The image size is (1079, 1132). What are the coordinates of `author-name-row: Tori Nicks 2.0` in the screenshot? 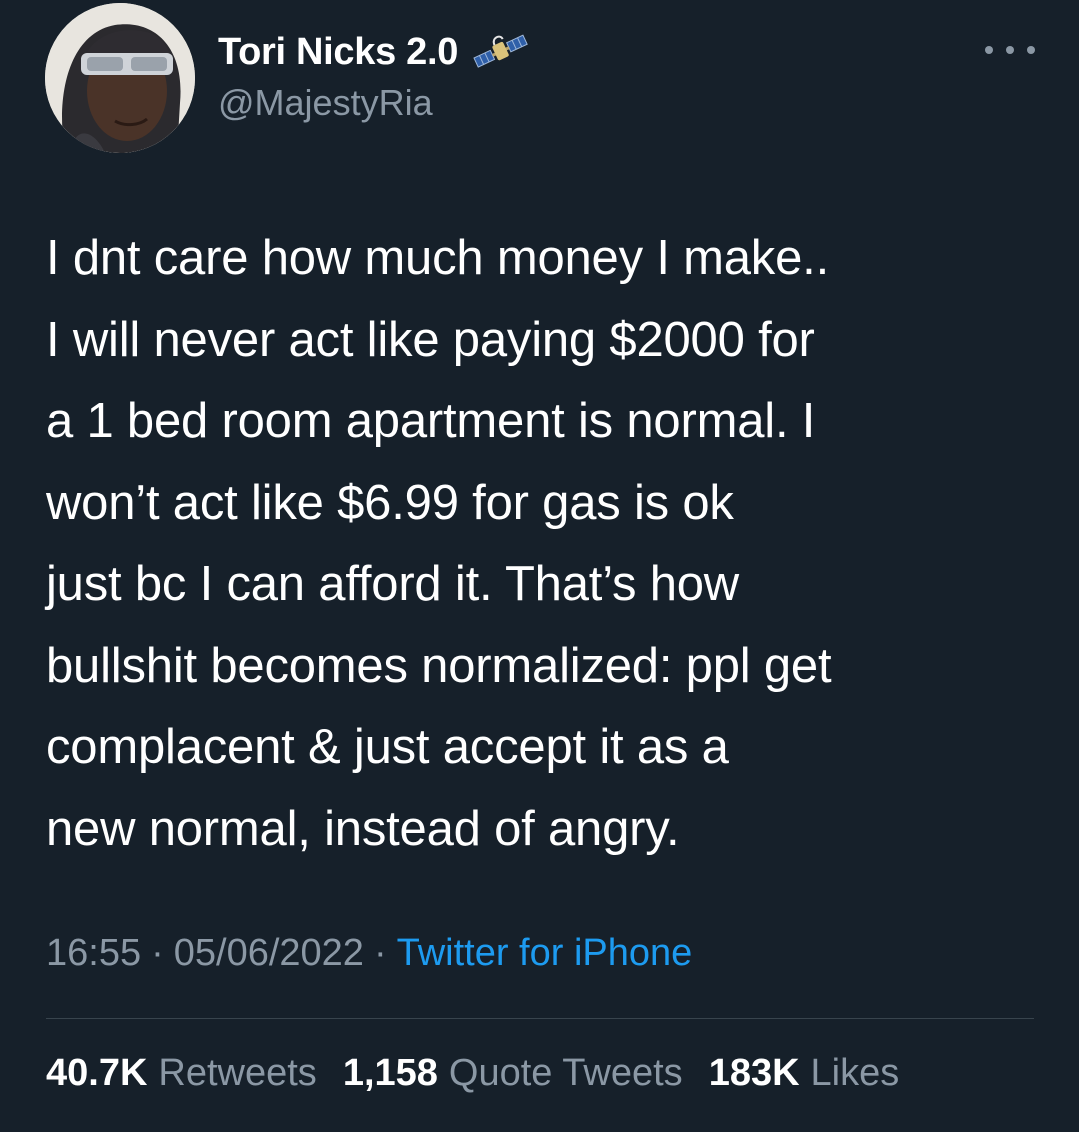 It's located at (374, 52).